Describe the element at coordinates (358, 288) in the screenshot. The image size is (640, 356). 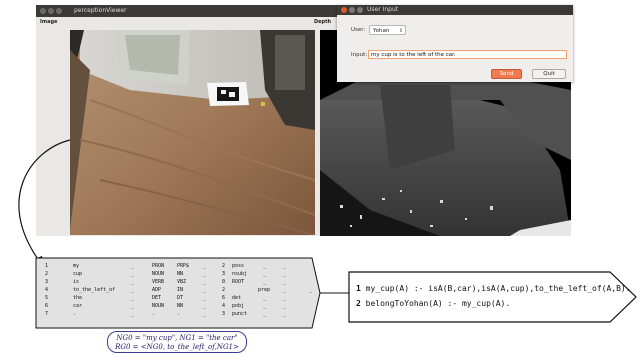
I see `logic-rule-number: 1` at that location.